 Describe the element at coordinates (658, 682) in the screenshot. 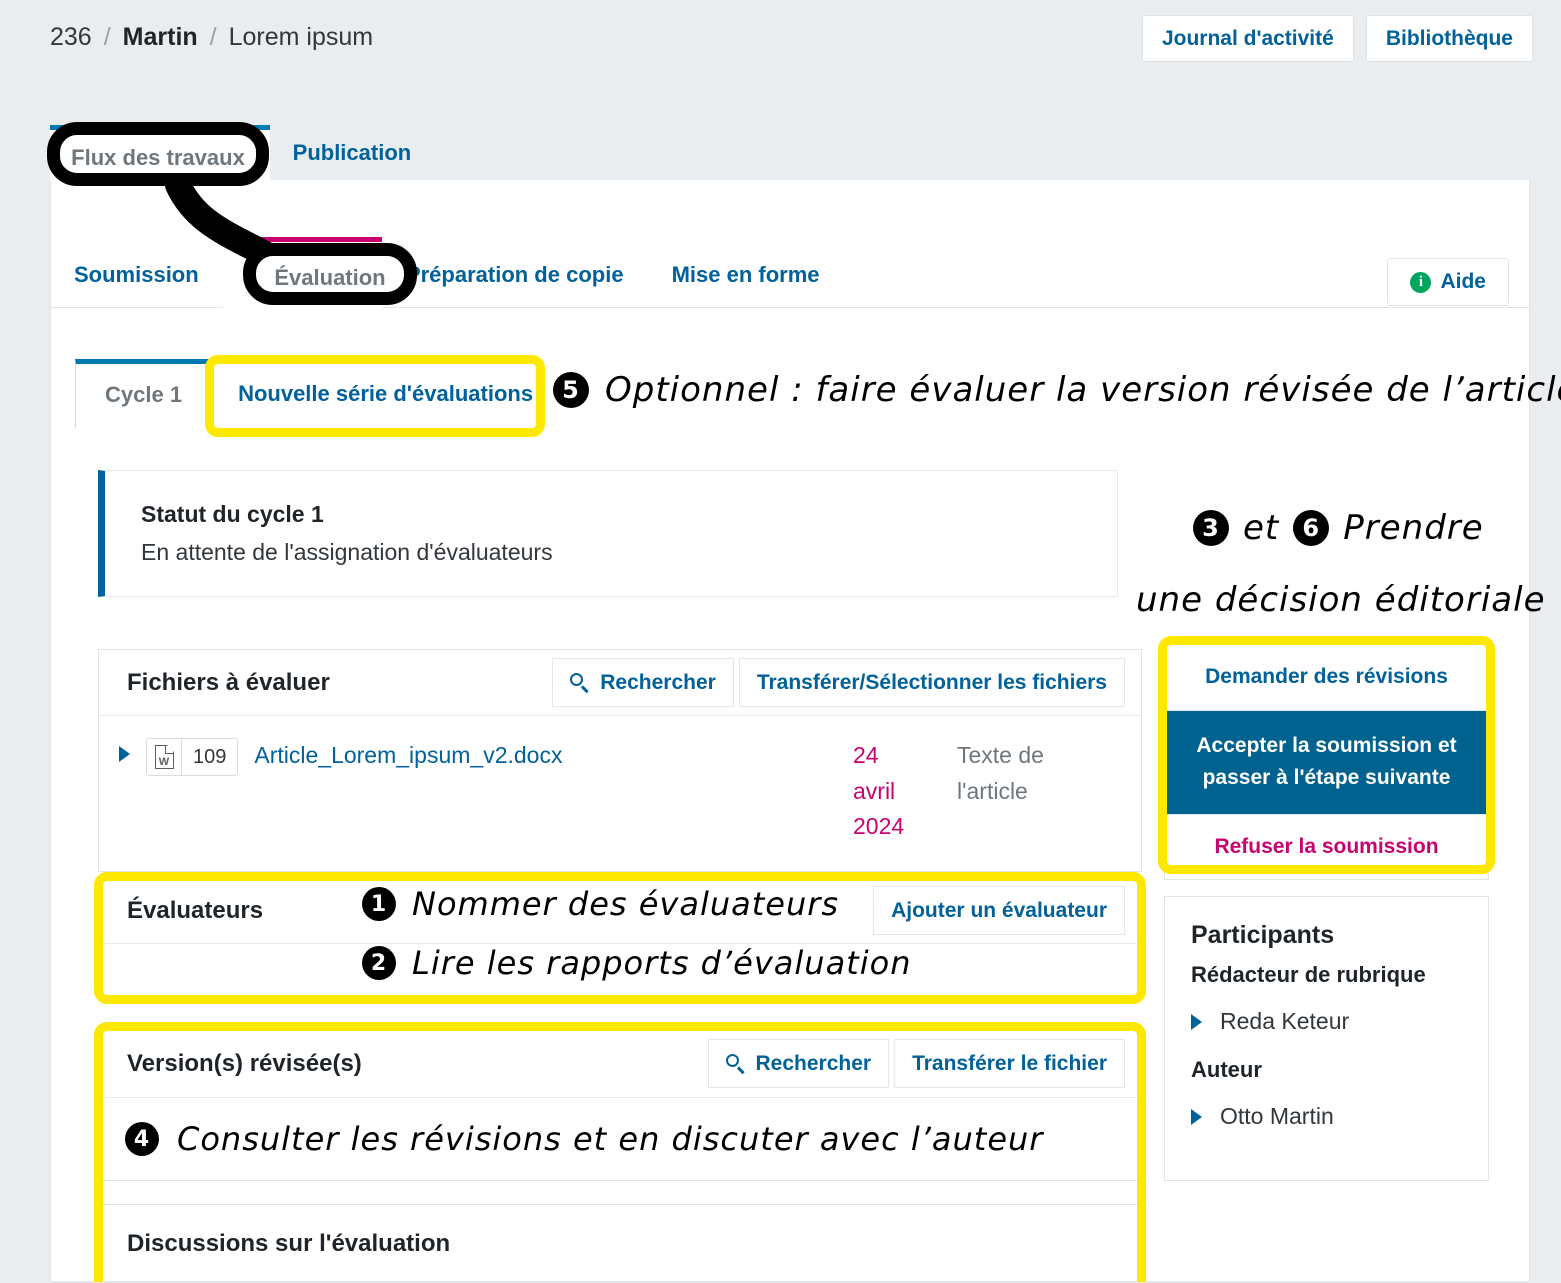

I see `files-search-label: Rechercher` at that location.